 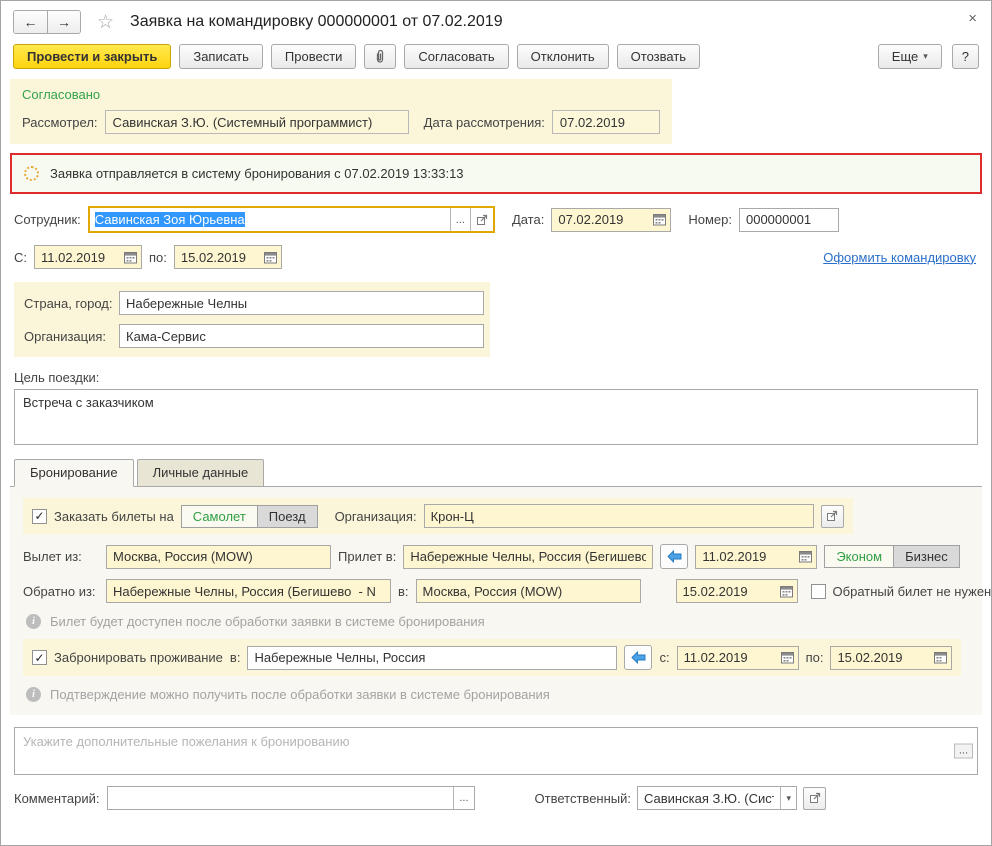 What do you see at coordinates (912, 591) in the screenshot?
I see `no-return-ticket-label: Обратный билет не нужен` at bounding box center [912, 591].